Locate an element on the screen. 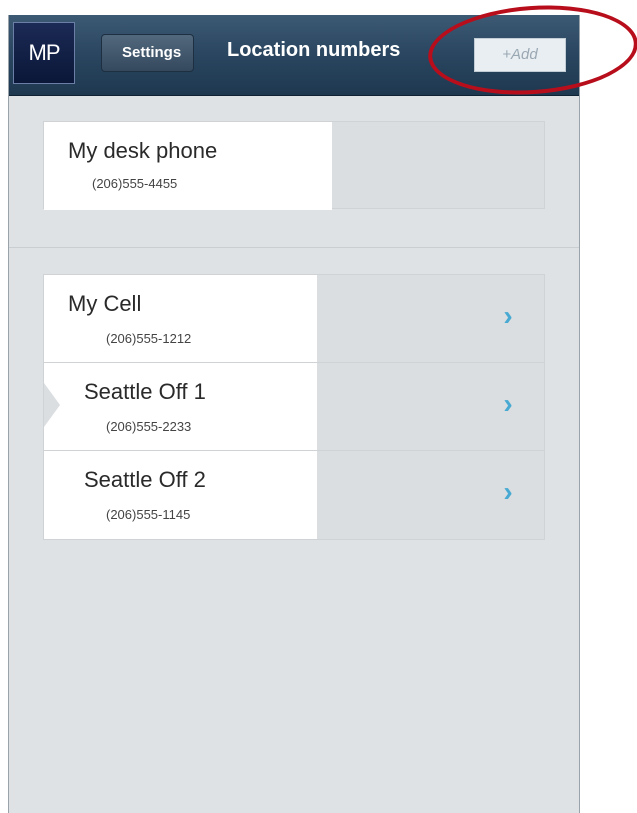 This screenshot has width=637, height=813. item-name: Seattle Off 2 is located at coordinates (145, 479).